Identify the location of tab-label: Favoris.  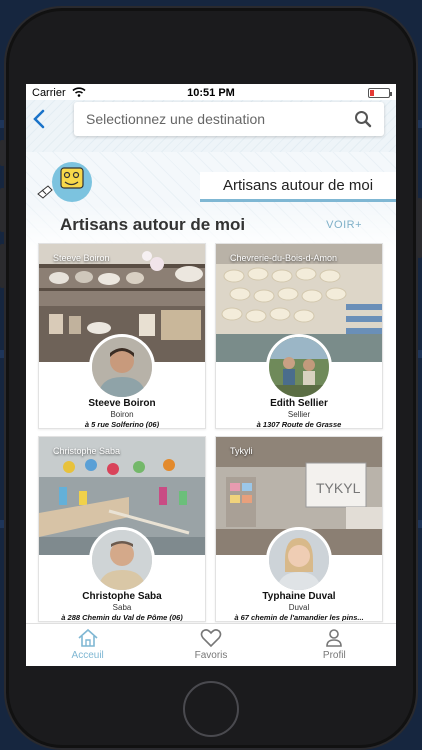
(211, 655).